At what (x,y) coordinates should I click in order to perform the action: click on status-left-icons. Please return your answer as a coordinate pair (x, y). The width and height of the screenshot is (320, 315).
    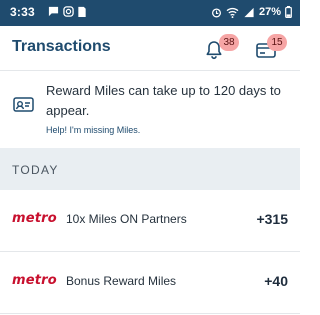
    Looking at the image, I should click on (67, 11).